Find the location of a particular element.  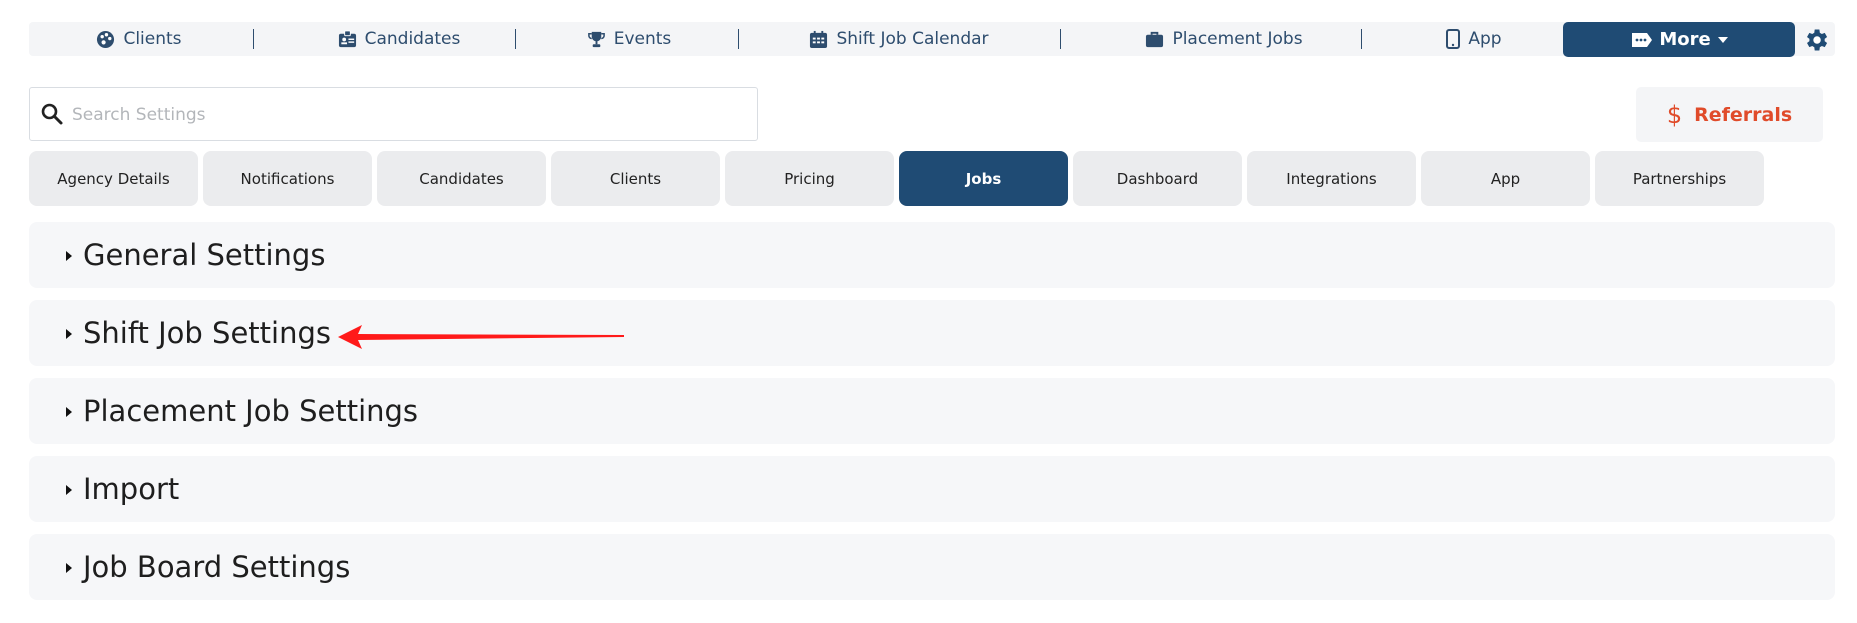

referrals-button: $ Referrals is located at coordinates (1729, 114).